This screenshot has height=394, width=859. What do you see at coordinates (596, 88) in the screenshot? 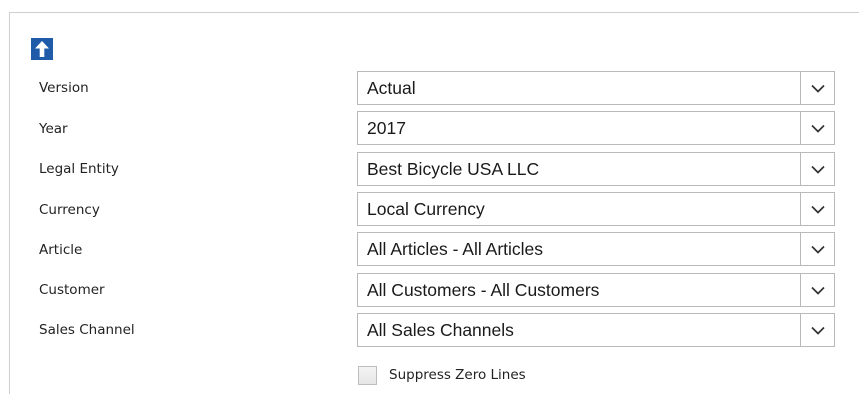
I see `version-select: Actual` at bounding box center [596, 88].